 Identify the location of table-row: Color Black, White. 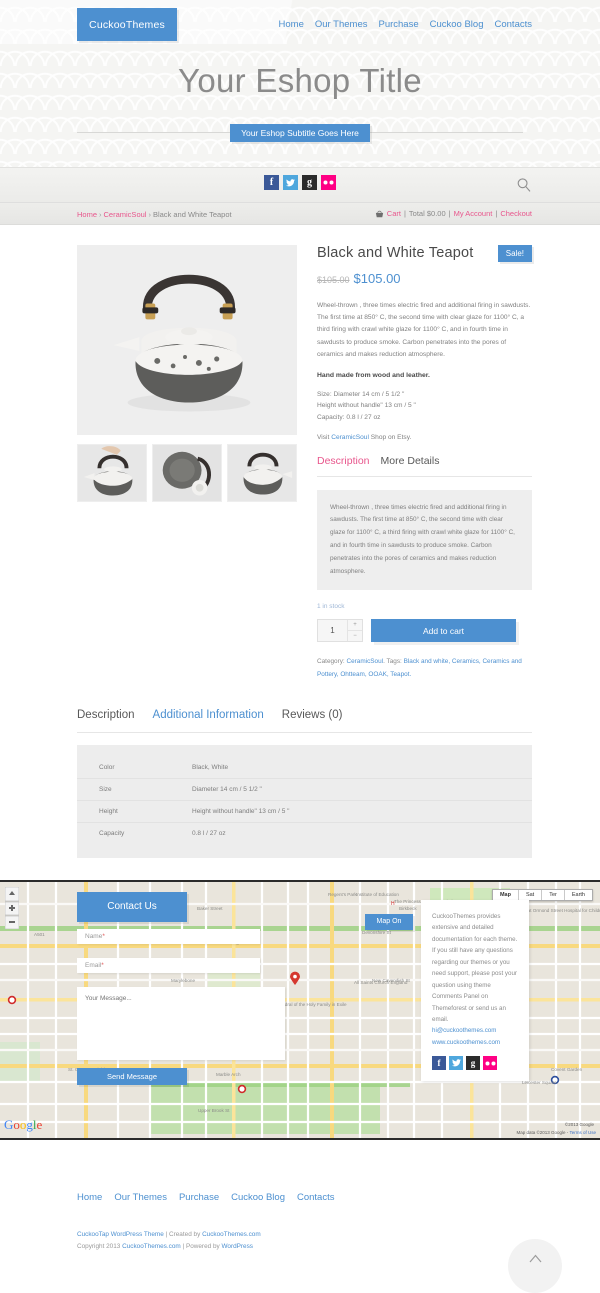
(304, 768).